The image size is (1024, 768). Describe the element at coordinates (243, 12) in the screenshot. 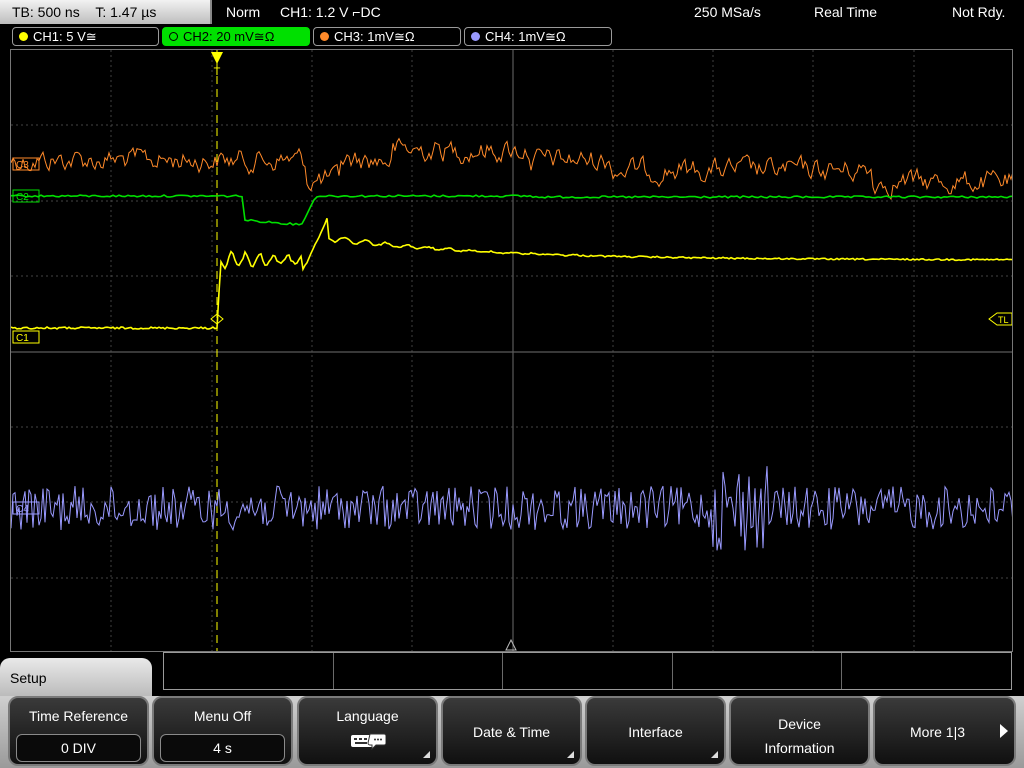

I see `trigger-mode: Norm` at that location.